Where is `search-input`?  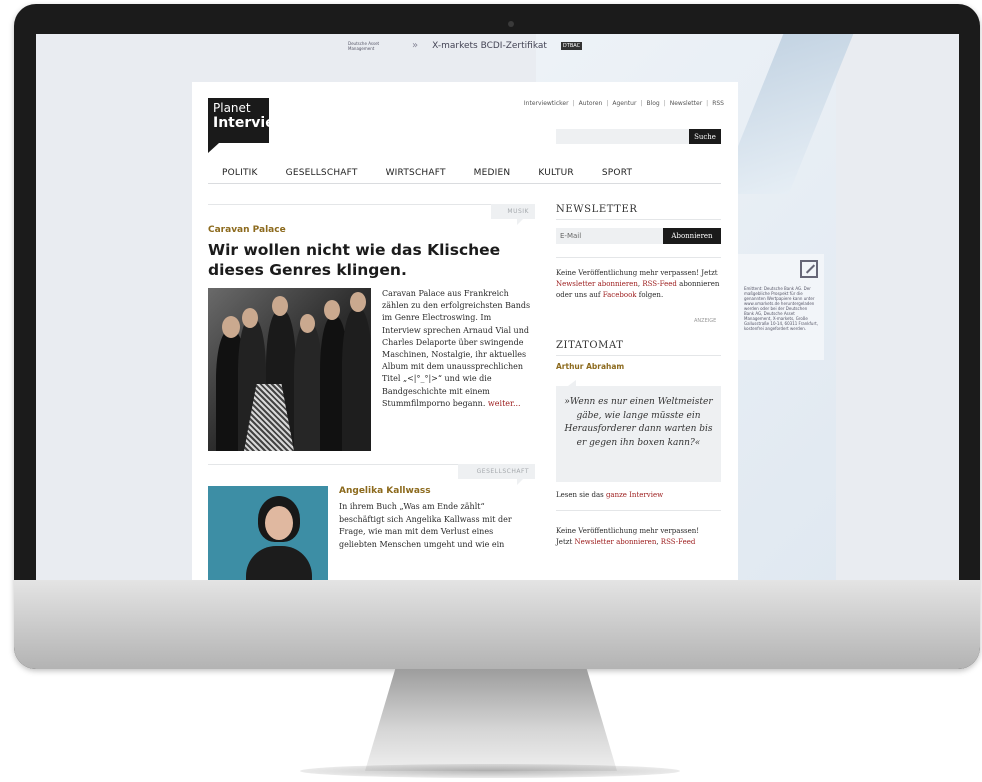
search-input is located at coordinates (622, 136).